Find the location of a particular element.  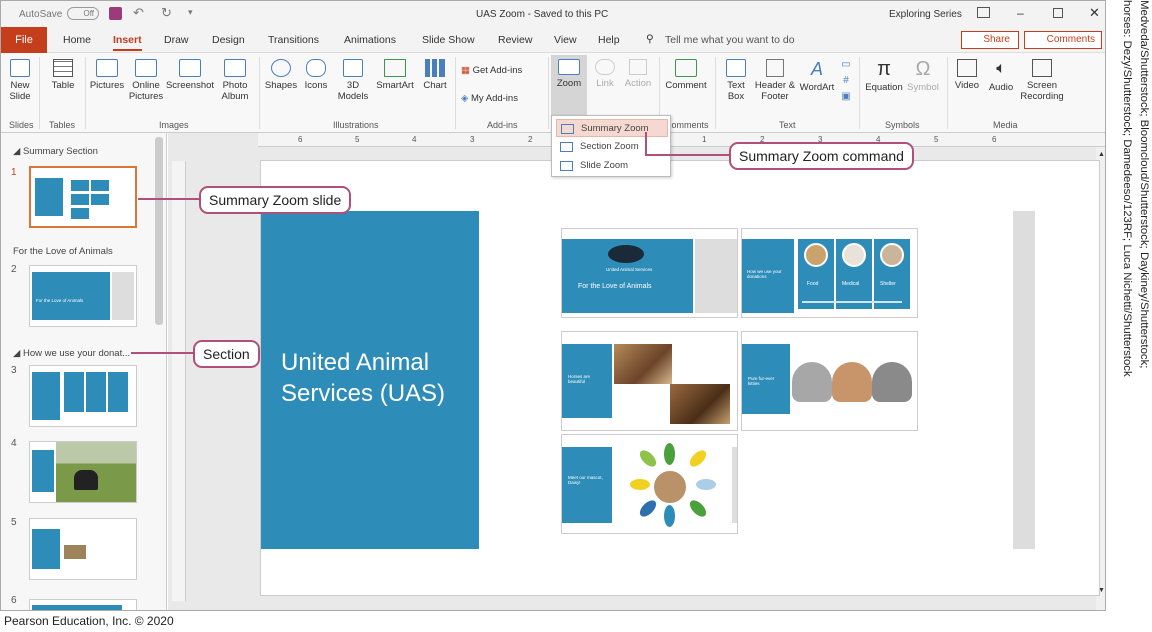

group-symbols: Symbols is located at coordinates (902, 125).